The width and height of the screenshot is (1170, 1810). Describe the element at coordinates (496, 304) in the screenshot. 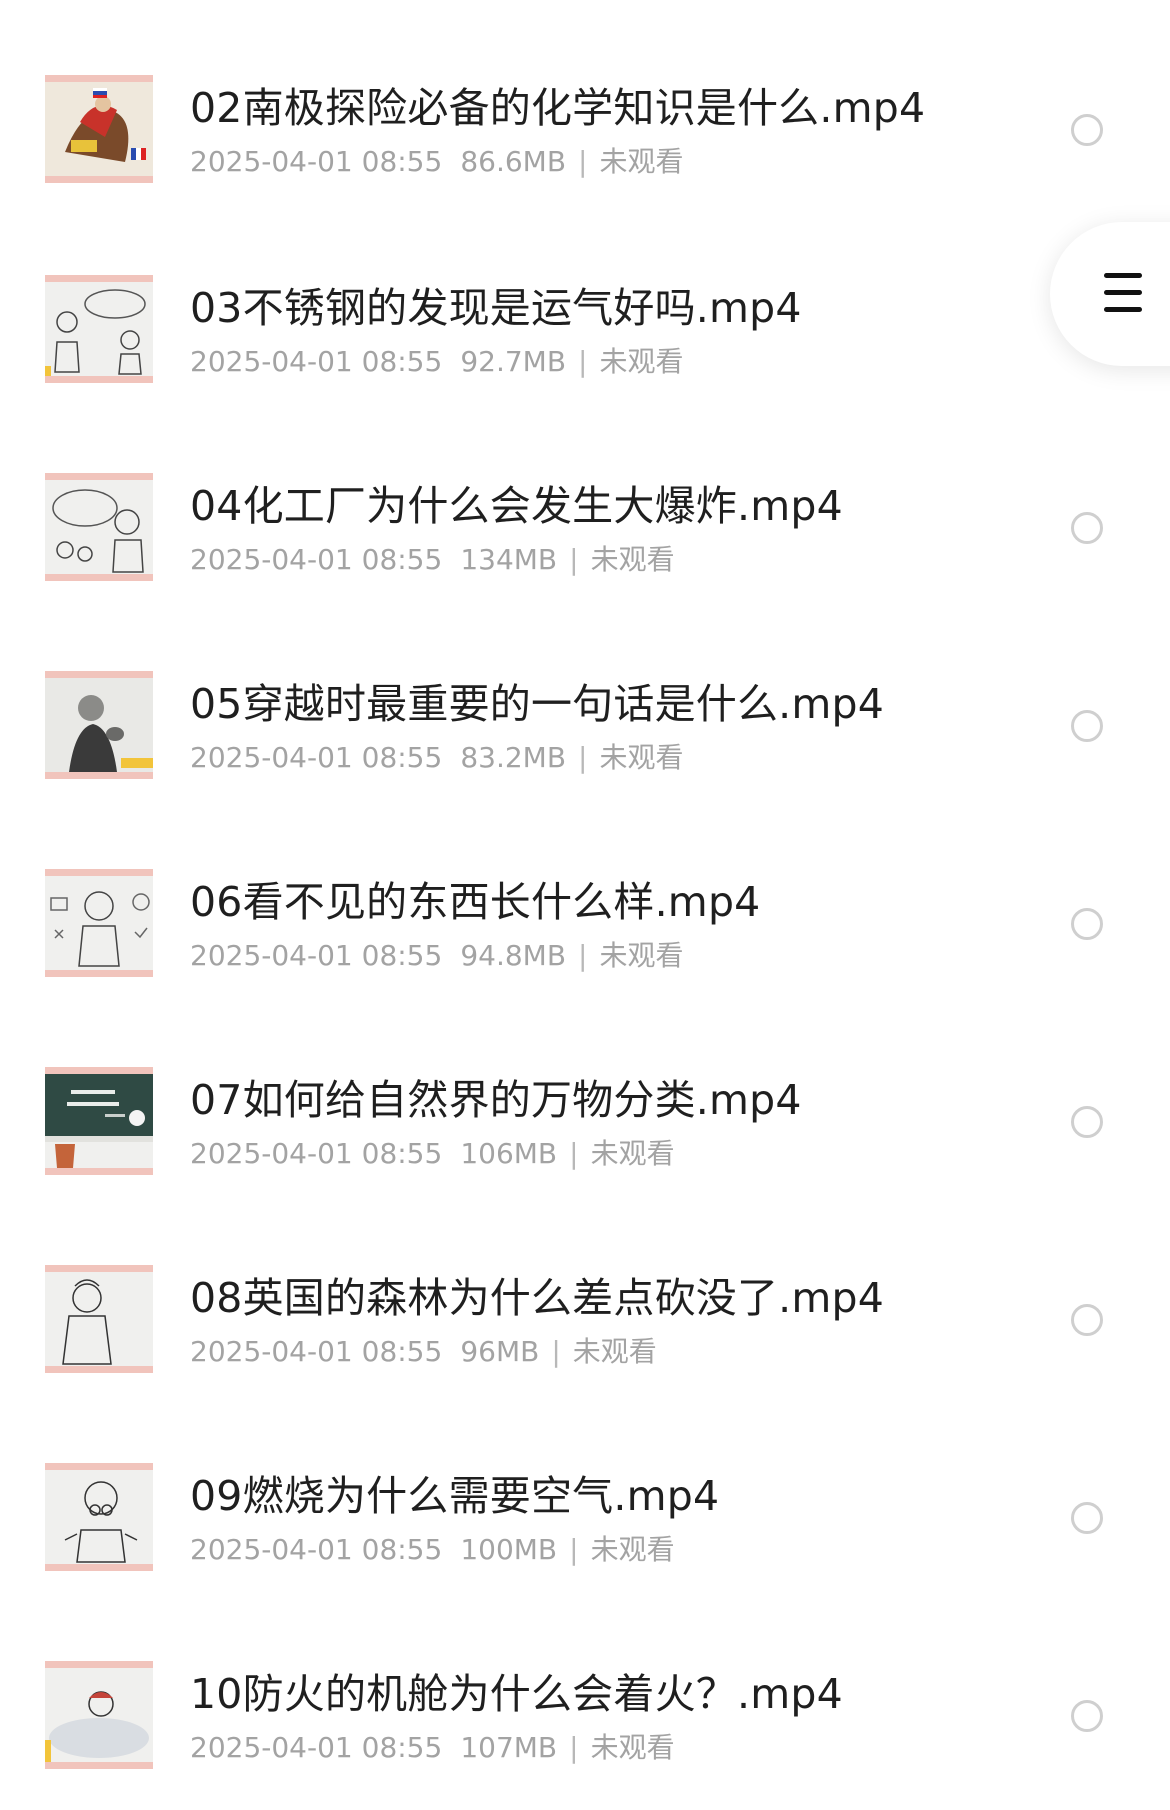

I see `video-title: 03不锈钢的发现是运气好吗.mp4` at that location.